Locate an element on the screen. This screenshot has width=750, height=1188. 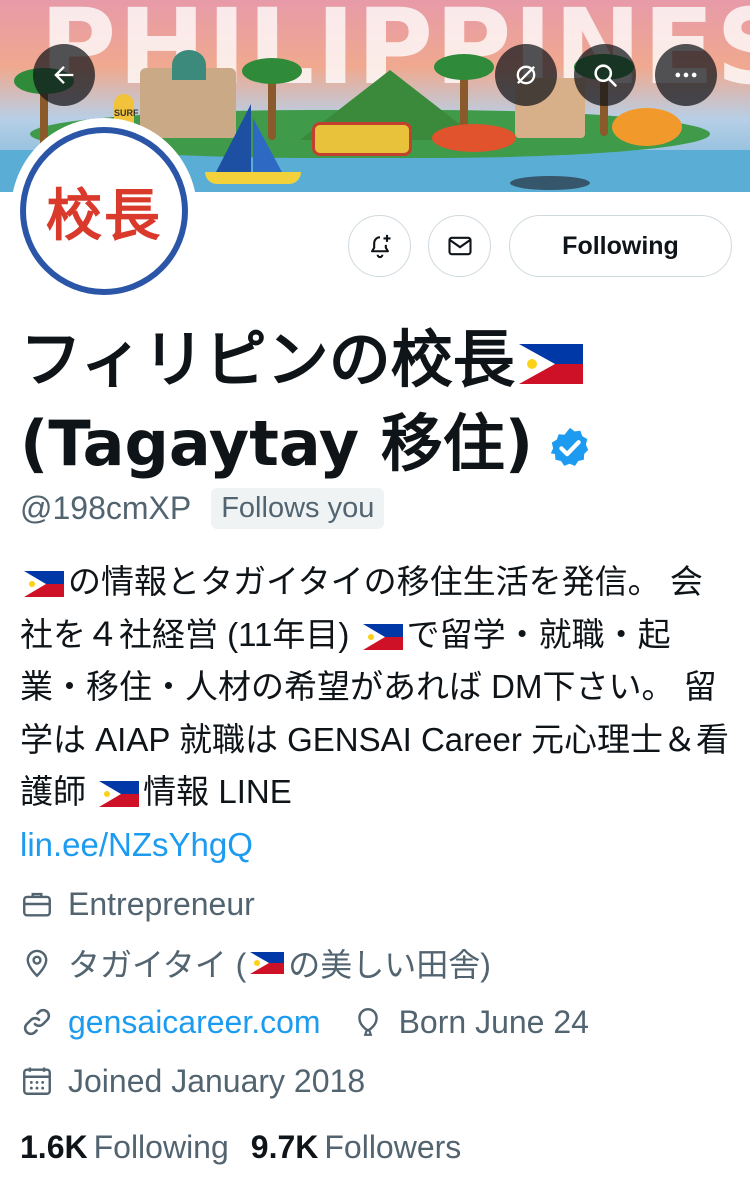
banner-fruit is located at coordinates (647, 127).